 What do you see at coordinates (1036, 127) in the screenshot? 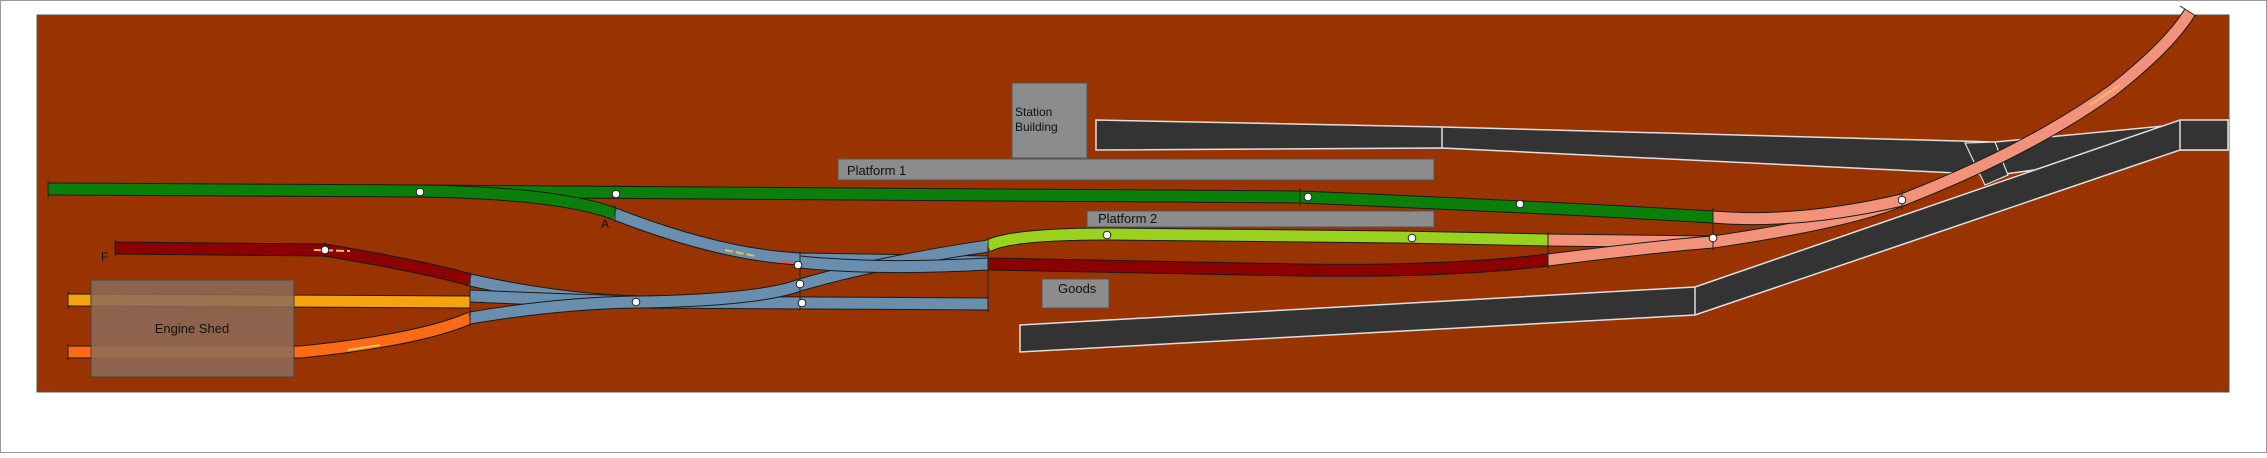
I see `station-building-label-2: Building` at bounding box center [1036, 127].